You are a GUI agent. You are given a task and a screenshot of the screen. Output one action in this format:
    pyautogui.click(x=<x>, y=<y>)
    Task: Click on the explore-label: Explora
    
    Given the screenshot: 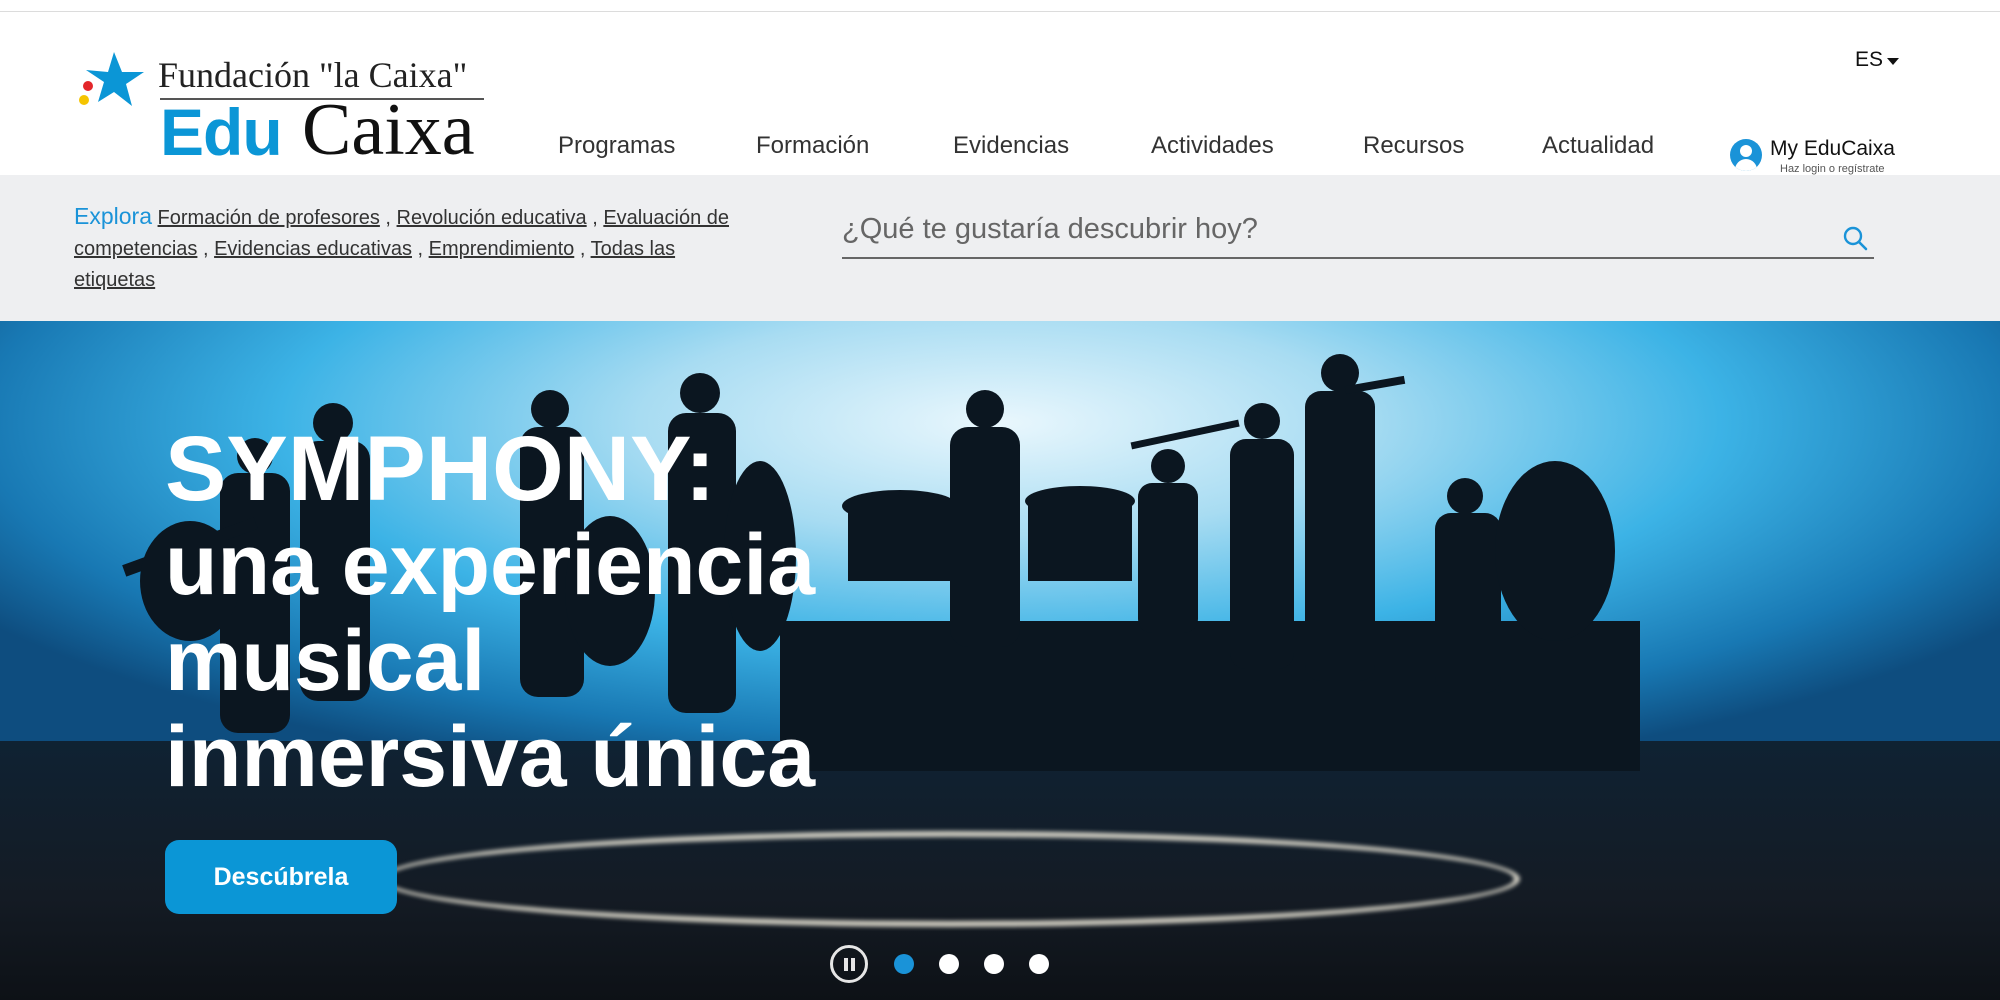 What is the action you would take?
    pyautogui.click(x=113, y=216)
    